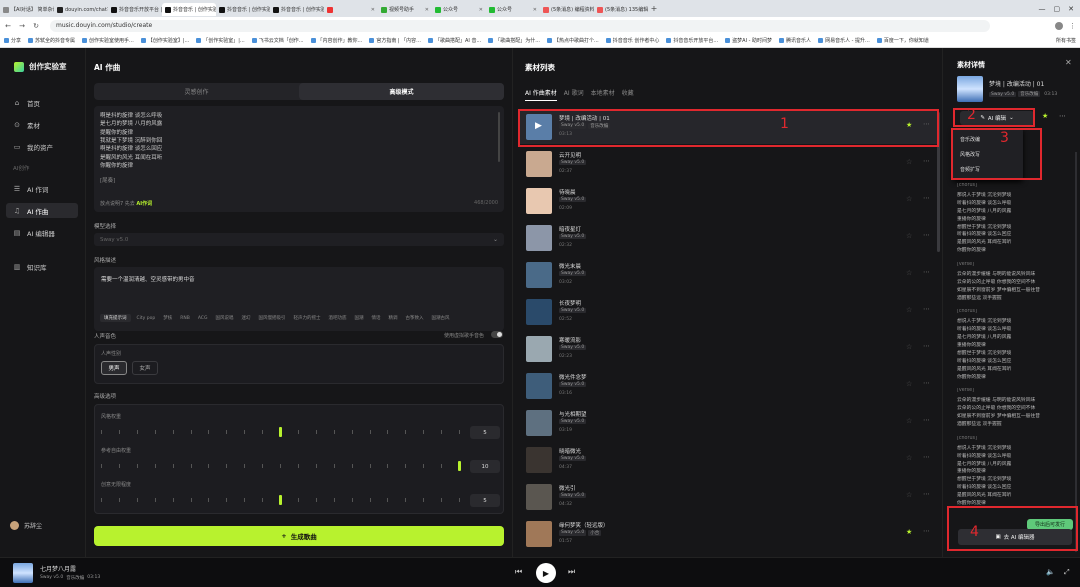 The image size is (1080, 587). Describe the element at coordinates (51, 40) in the screenshot. I see `bookmark-item: 苏轼全的抖音专属` at that location.